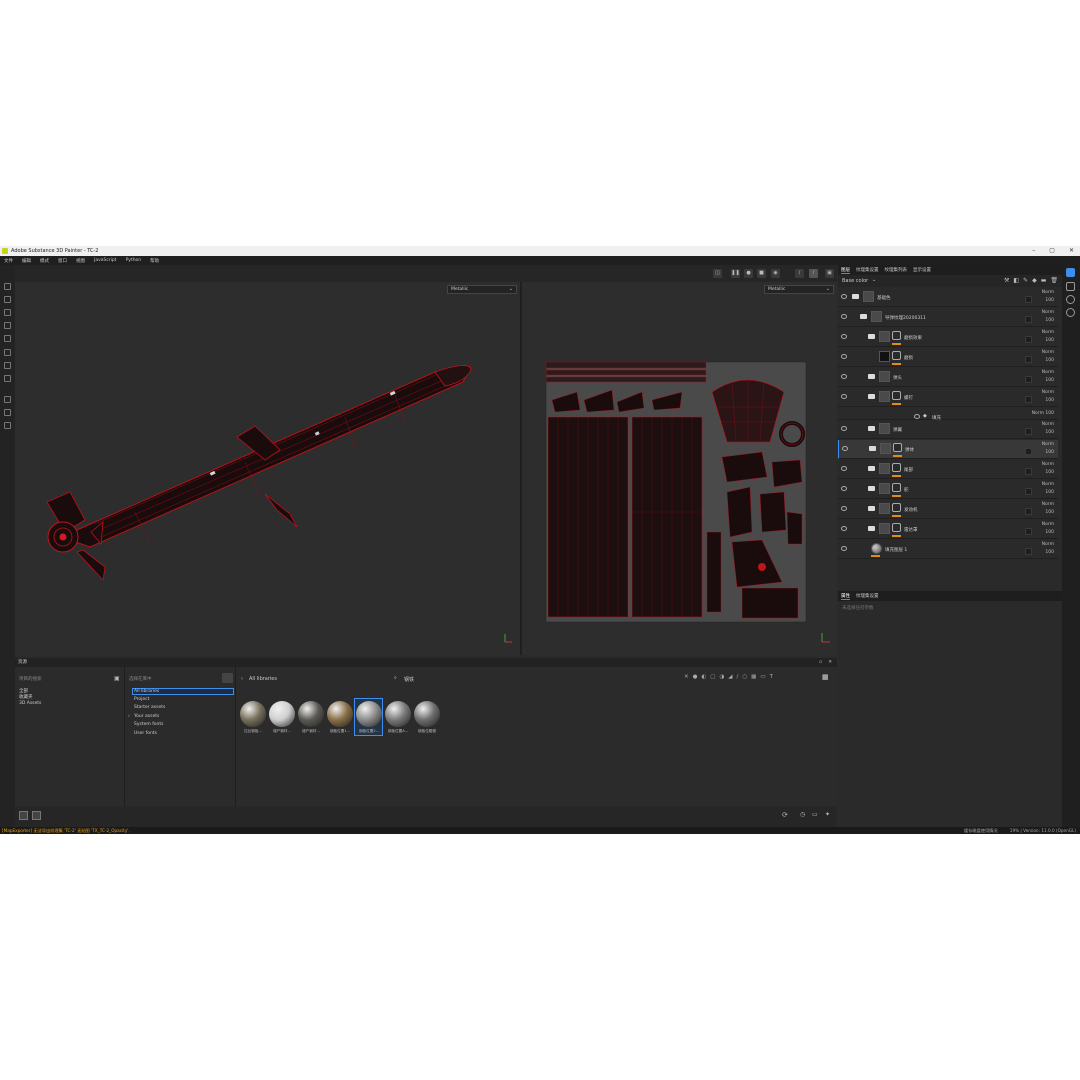 This screenshot has height=1080, width=1080. I want to click on view-tiles-icon, so click(36, 815).